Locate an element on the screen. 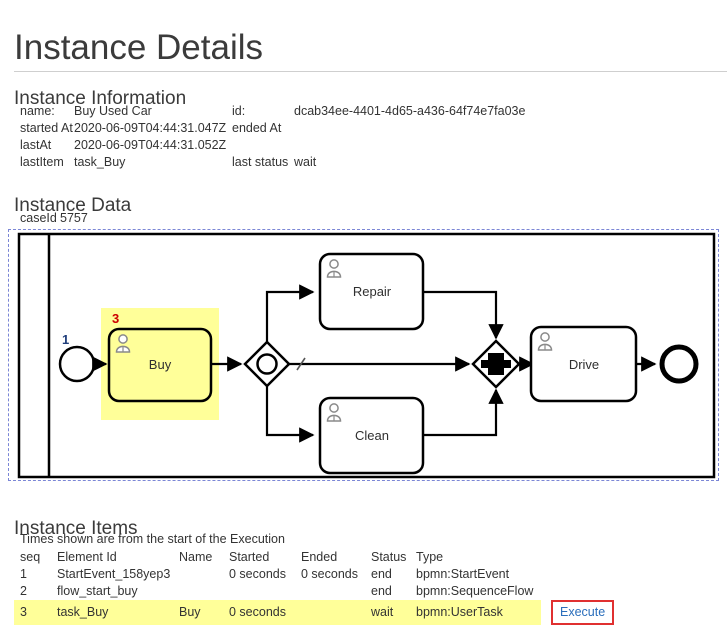 Image resolution: width=727 pixels, height=625 pixels. data-value-caseid: 5757 is located at coordinates (74, 218).